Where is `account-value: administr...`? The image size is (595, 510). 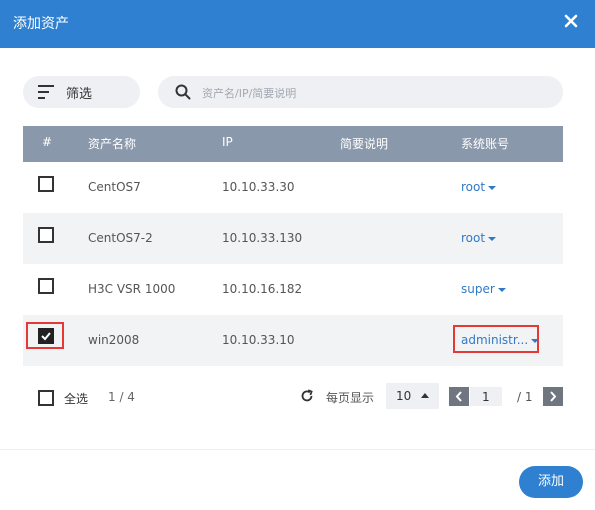 account-value: administr... is located at coordinates (495, 340).